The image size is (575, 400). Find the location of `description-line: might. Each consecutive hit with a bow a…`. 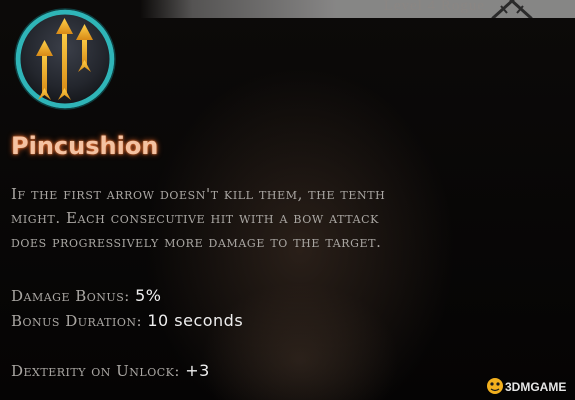

description-line: might. Each consecutive hit with a bow a… is located at coordinates (195, 218).